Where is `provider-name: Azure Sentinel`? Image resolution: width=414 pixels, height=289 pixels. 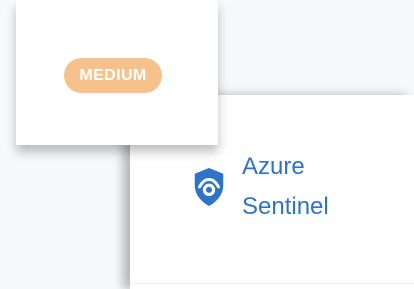
provider-name: Azure Sentinel is located at coordinates (285, 186).